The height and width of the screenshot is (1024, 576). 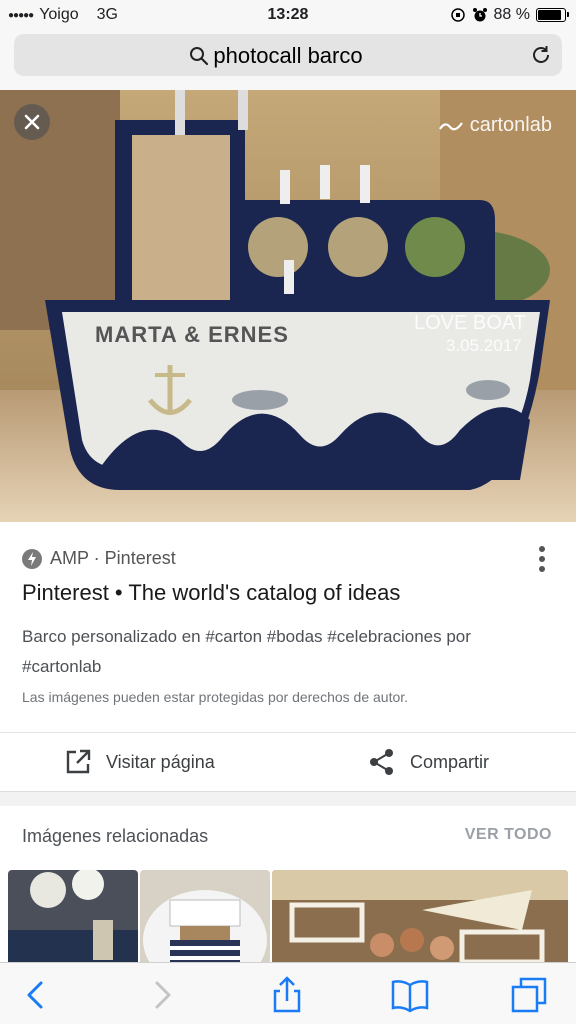 I want to click on related-thumbnails, so click(x=288, y=918).